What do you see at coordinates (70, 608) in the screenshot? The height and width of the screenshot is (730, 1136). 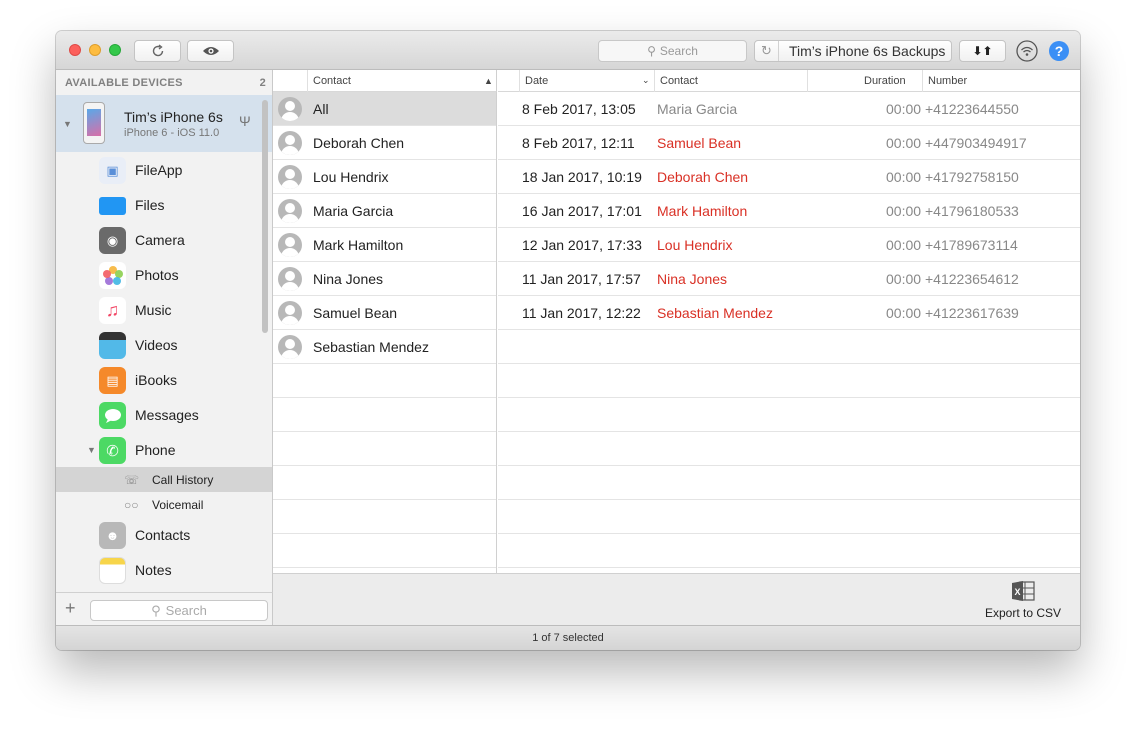 I see `add-icon: +` at bounding box center [70, 608].